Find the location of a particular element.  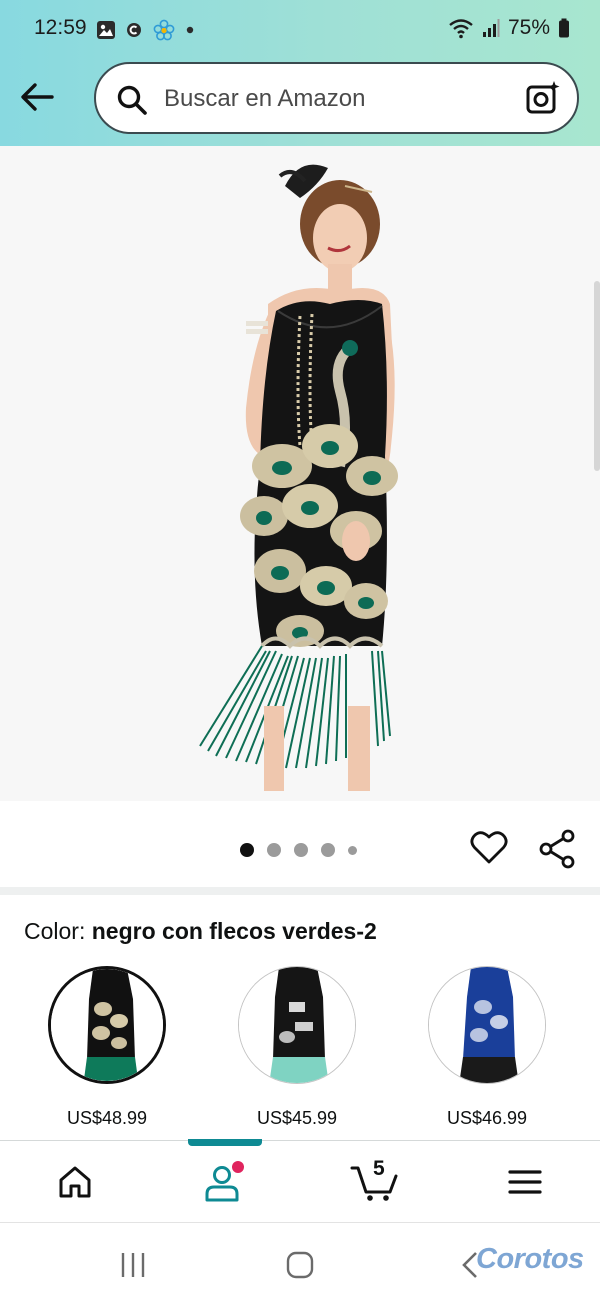

swatch-price: US$46.99 is located at coordinates (487, 1118).